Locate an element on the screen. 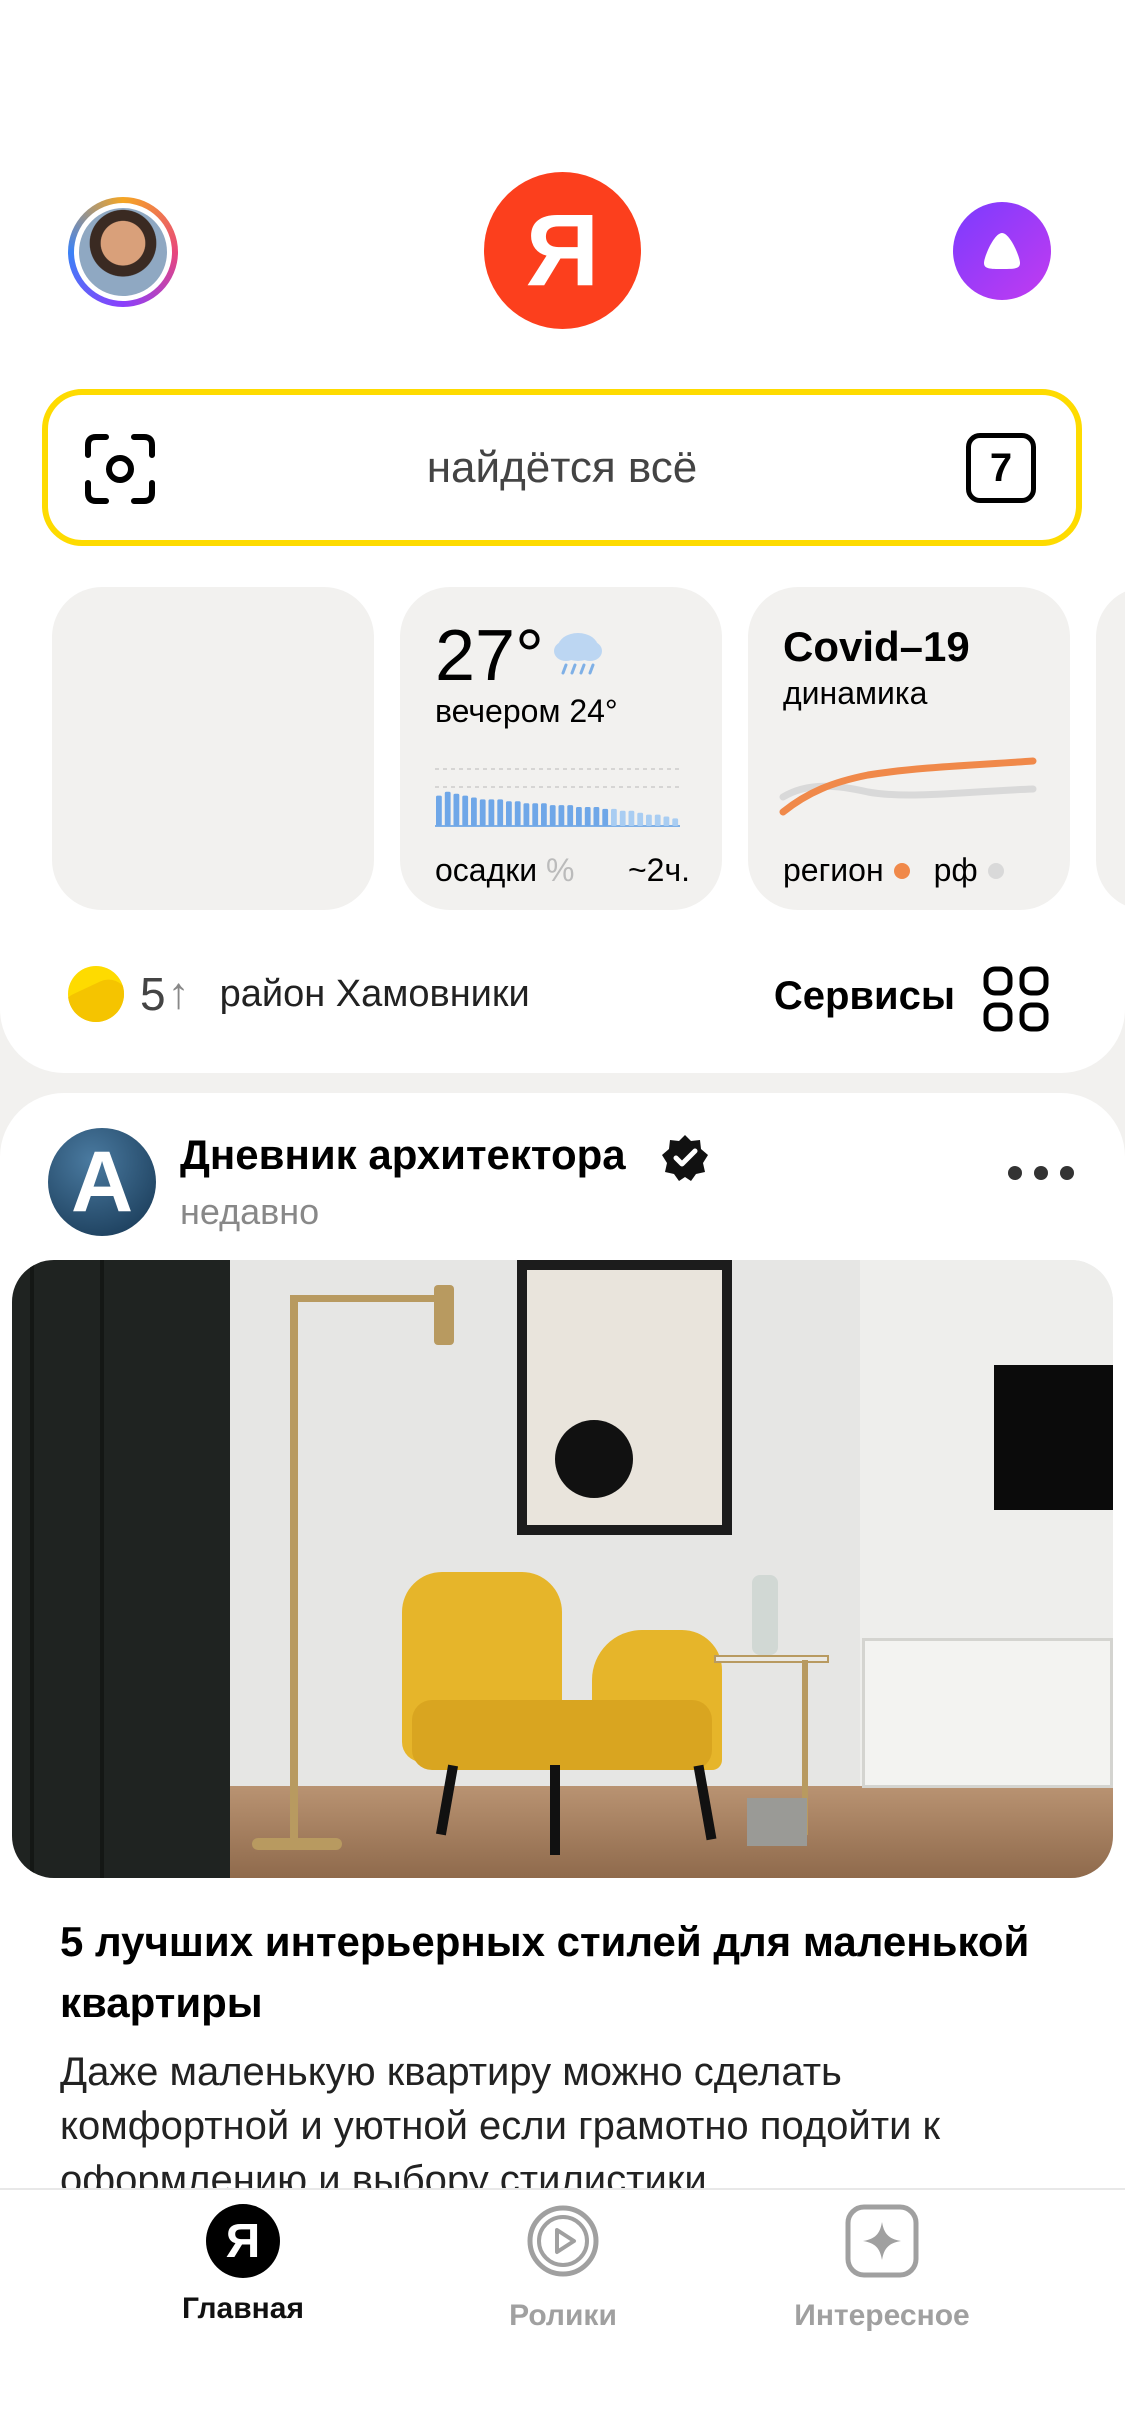 This screenshot has width=1125, height=2436. avatar-photo is located at coordinates (123, 252).